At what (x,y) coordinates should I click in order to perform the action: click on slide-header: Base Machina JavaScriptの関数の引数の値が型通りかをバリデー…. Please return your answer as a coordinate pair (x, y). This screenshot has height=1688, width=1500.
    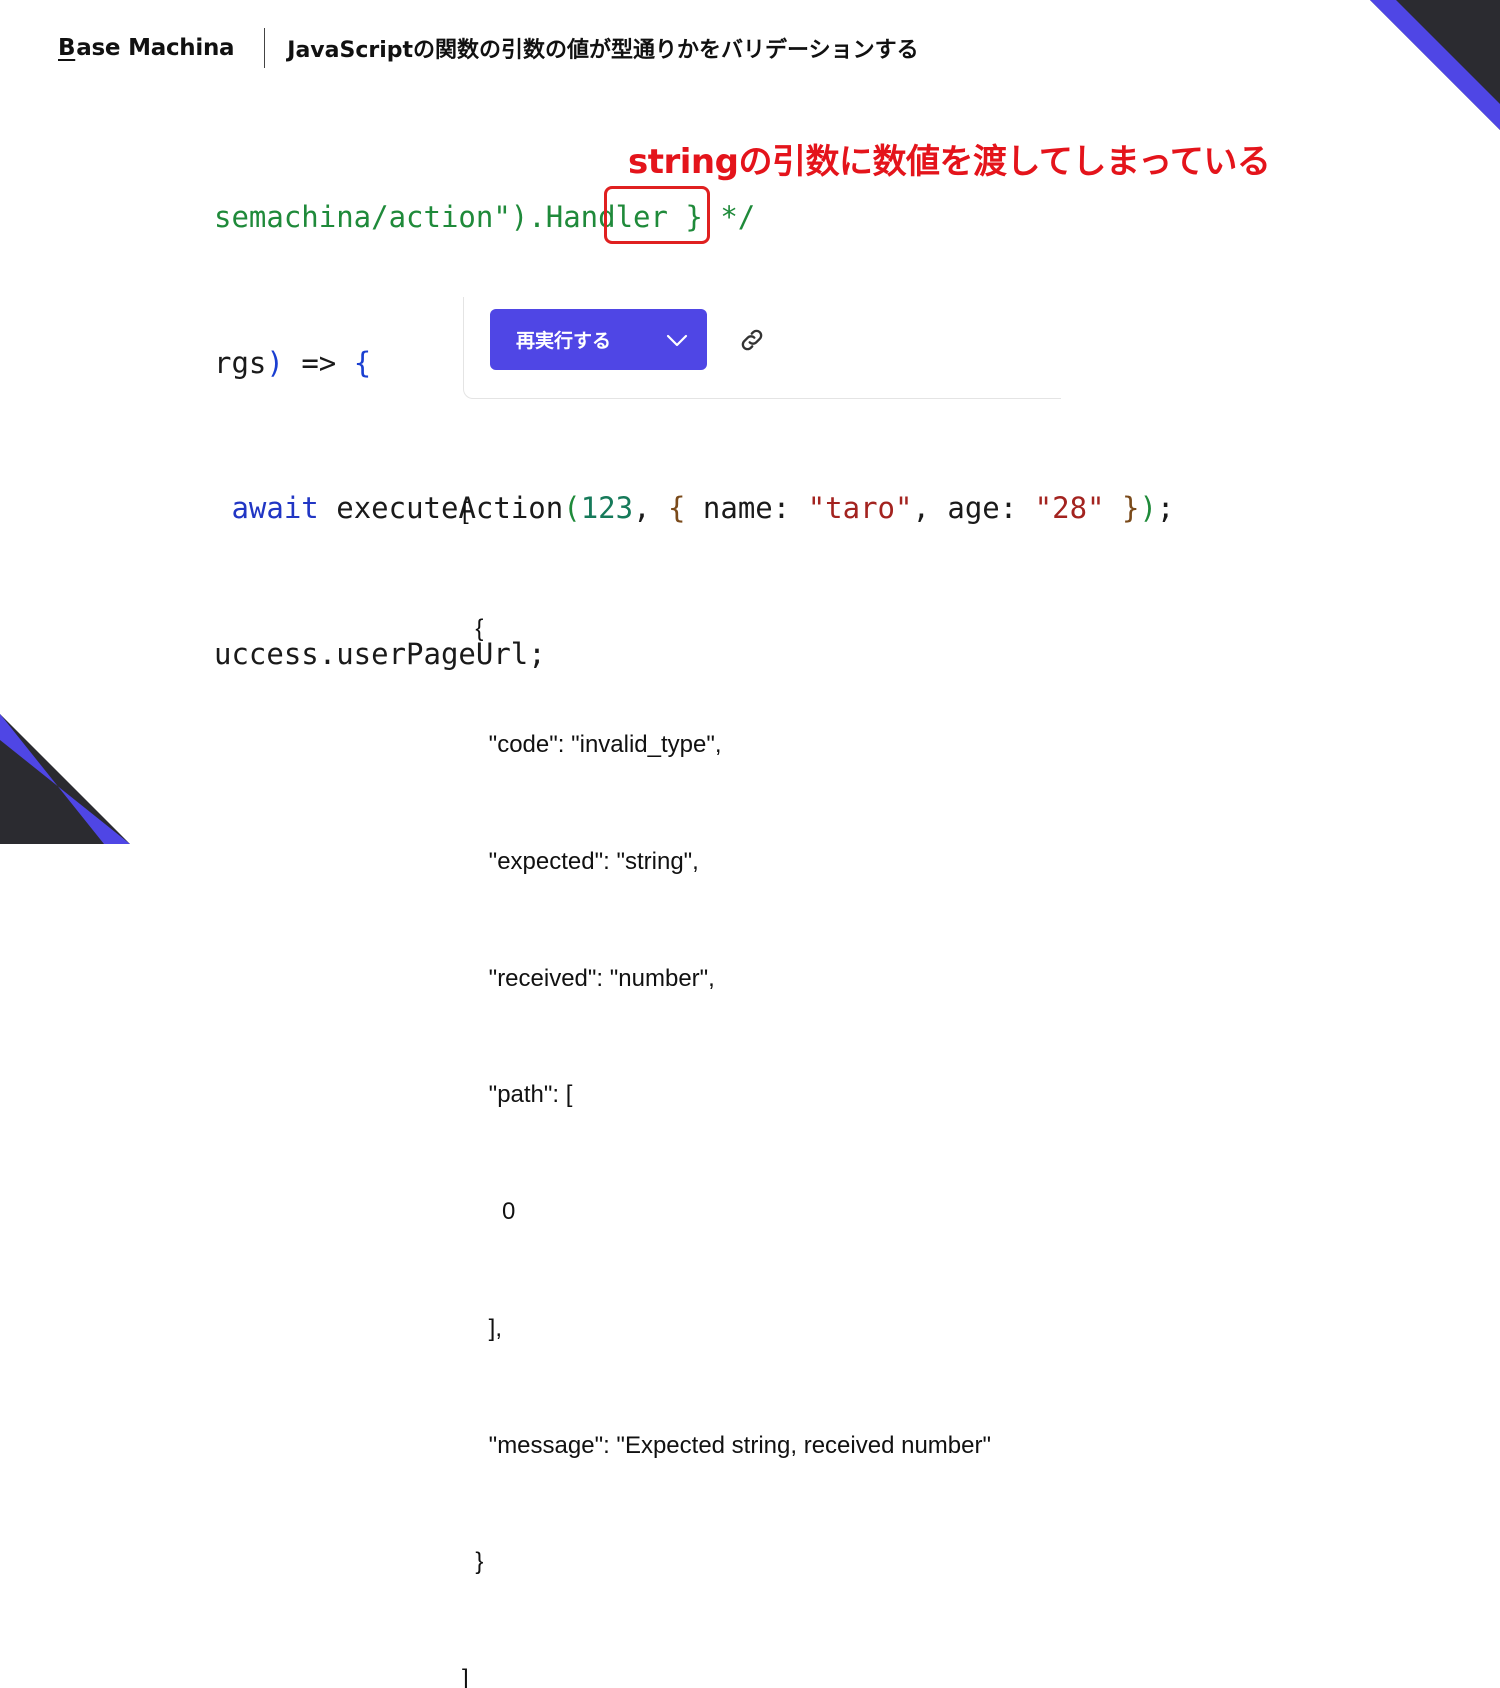
    Looking at the image, I should click on (488, 48).